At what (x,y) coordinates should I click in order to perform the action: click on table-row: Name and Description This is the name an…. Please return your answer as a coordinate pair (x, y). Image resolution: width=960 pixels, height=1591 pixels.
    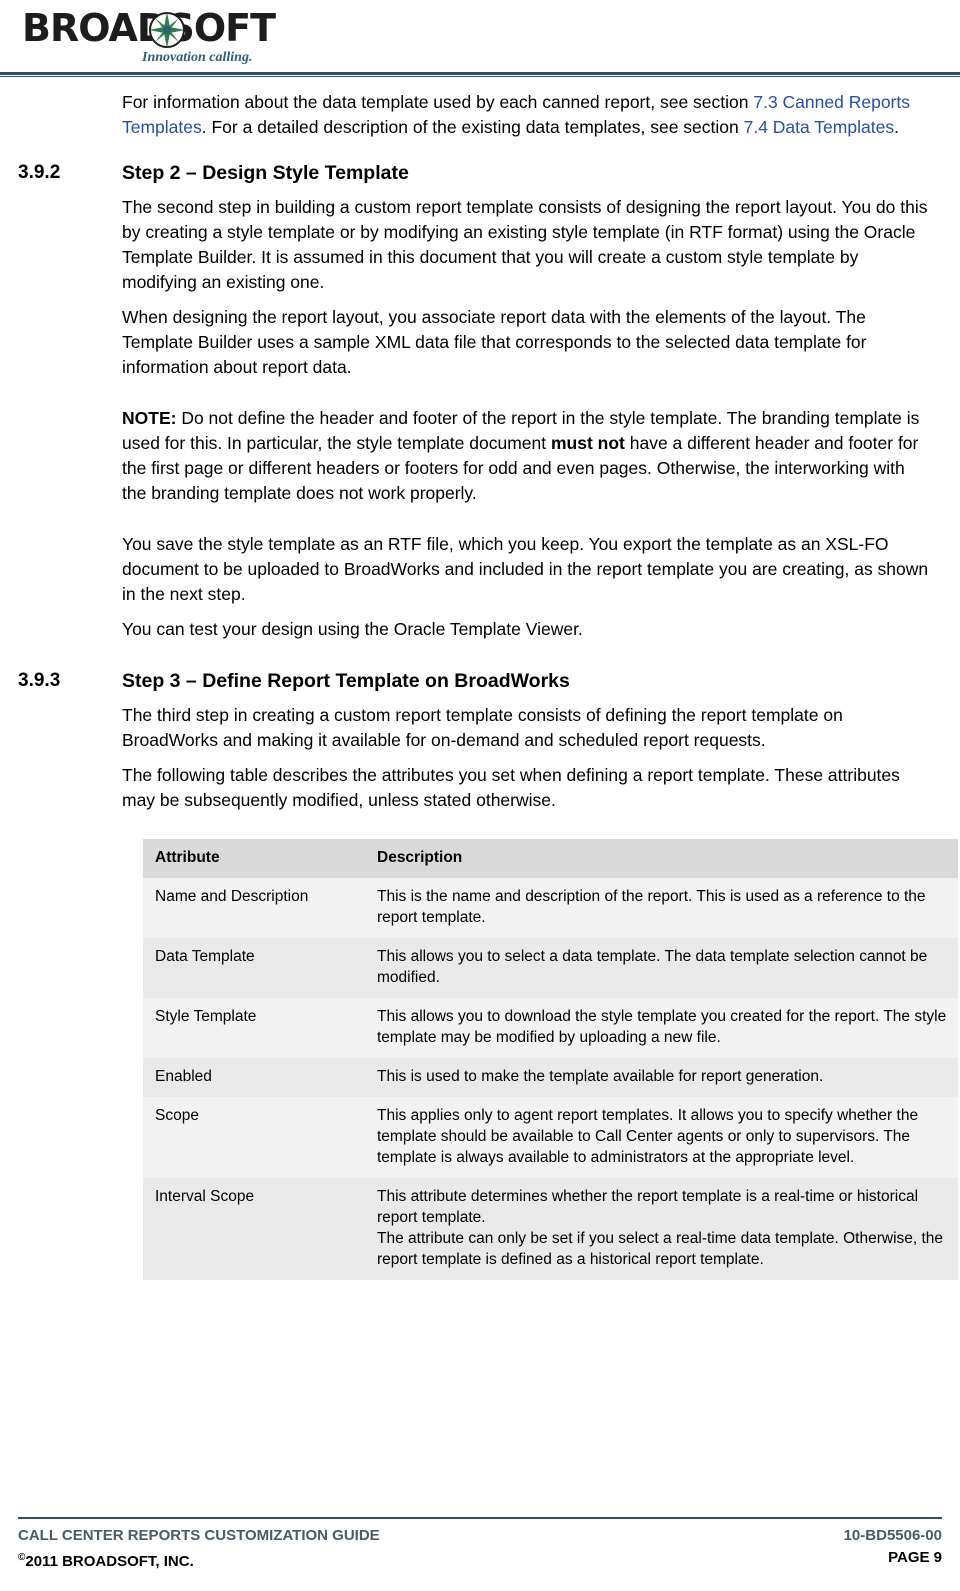
    Looking at the image, I should click on (550, 908).